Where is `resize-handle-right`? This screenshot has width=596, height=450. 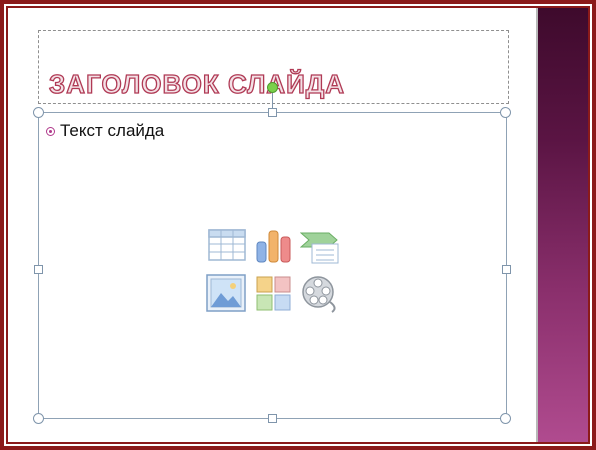
resize-handle-right is located at coordinates (506, 269).